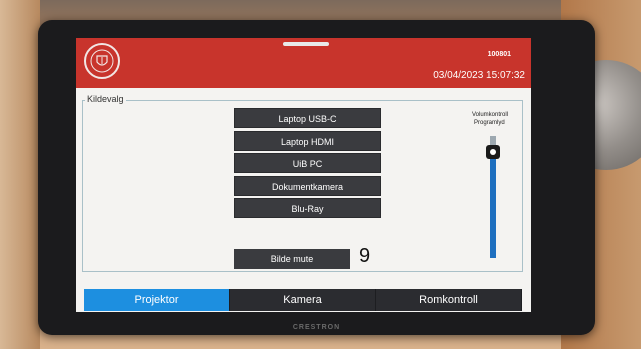 This screenshot has width=641, height=349. I want to click on picture-mute-button: Bilde mute, so click(292, 259).